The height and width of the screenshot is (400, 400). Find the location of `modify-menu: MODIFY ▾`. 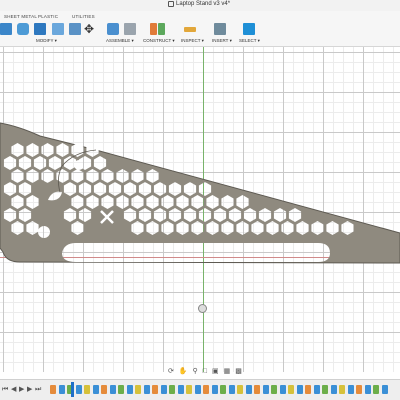

modify-menu: MODIFY ▾ is located at coordinates (46, 41).